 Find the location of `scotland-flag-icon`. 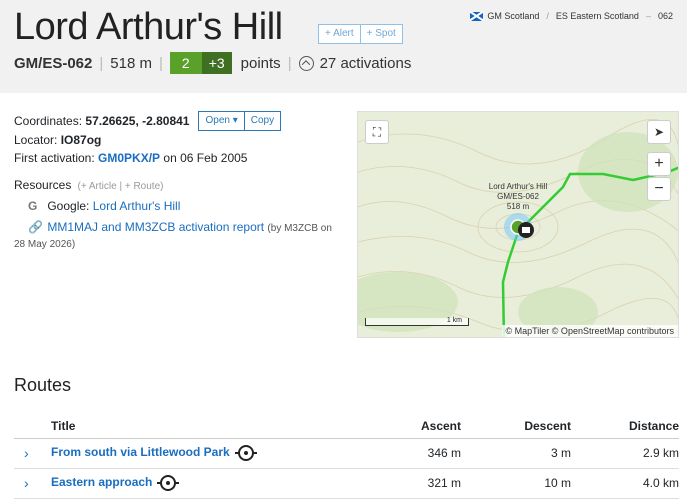

scotland-flag-icon is located at coordinates (477, 16).